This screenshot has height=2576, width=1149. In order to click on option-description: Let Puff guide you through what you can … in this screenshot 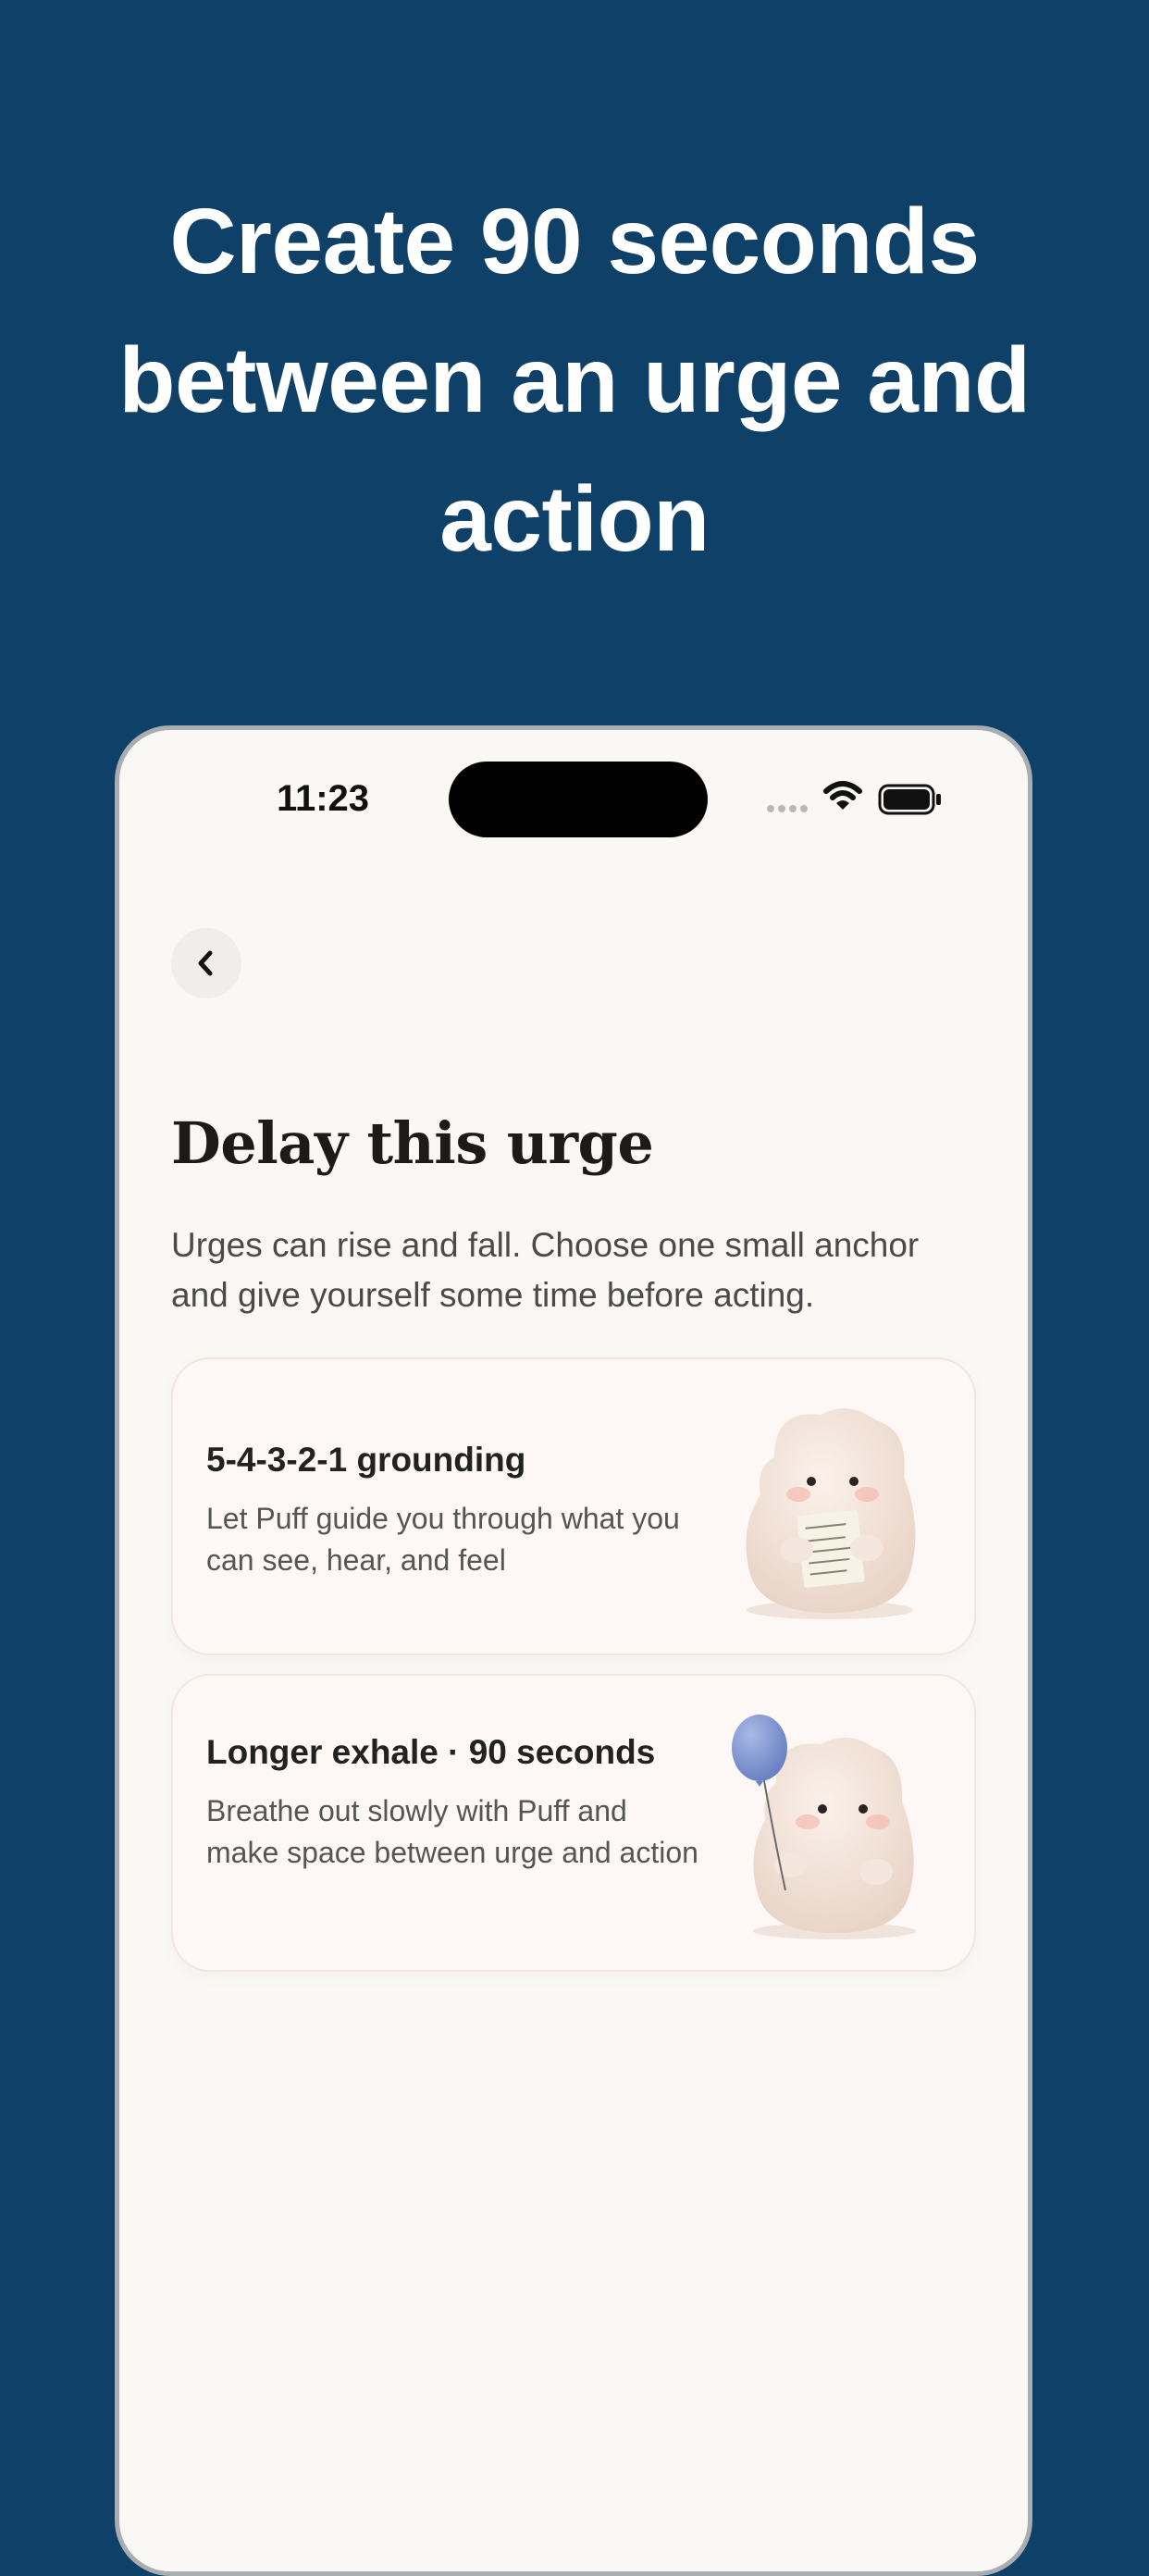, I will do `click(443, 1540)`.